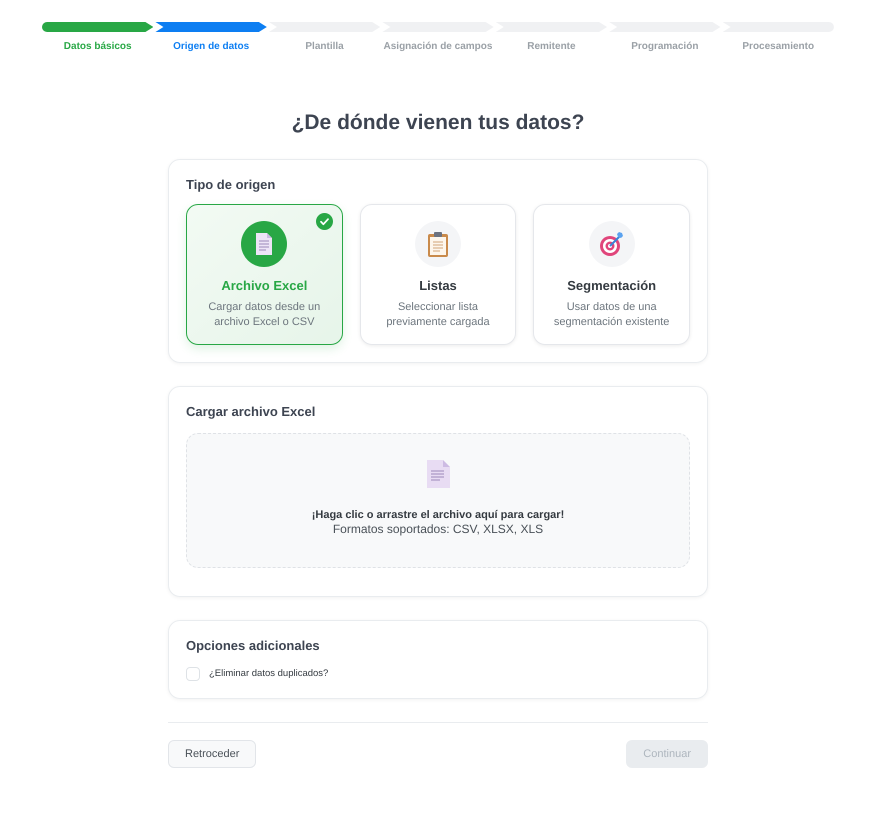 The width and height of the screenshot is (883, 823). Describe the element at coordinates (438, 515) in the screenshot. I see `upload-prompt: ¡Haga clic o arrastre el archivo aquí para cargar!` at that location.